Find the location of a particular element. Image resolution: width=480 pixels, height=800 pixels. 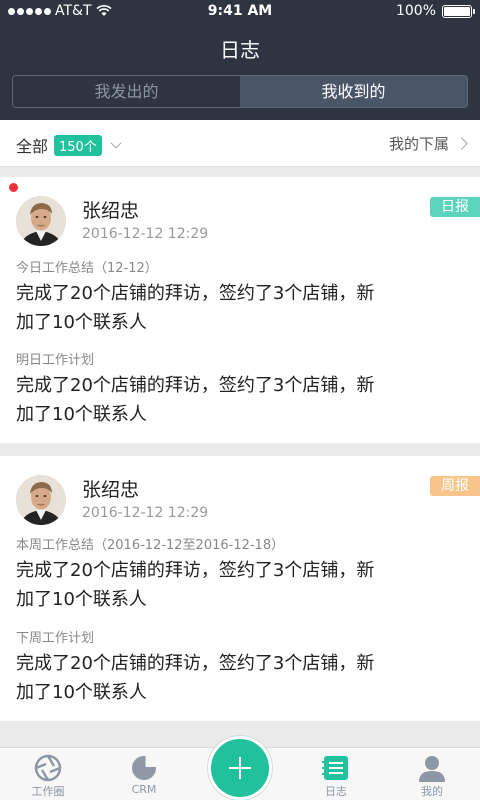

page-title: 日志 is located at coordinates (240, 50).